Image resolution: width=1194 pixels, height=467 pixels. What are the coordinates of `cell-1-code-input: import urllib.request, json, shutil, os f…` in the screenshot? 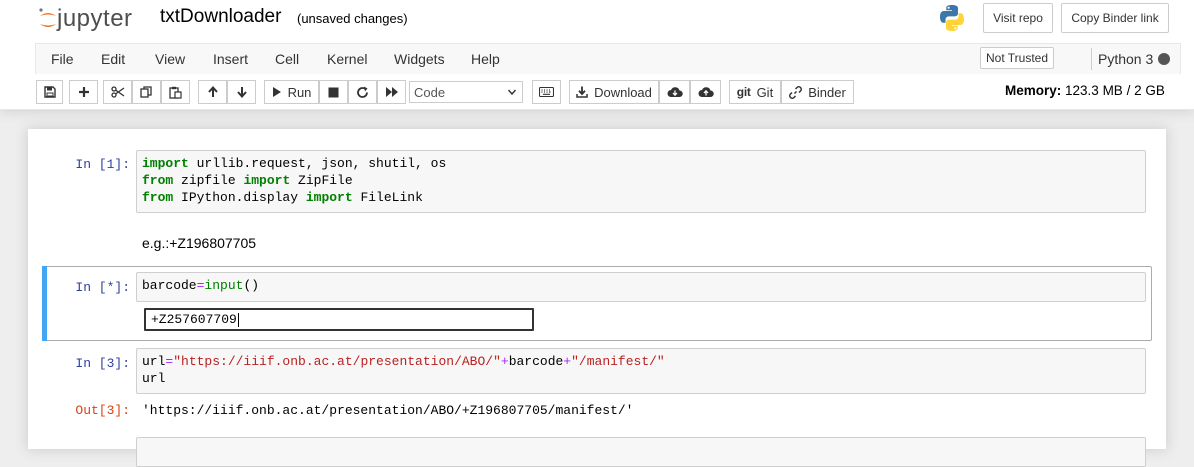 It's located at (641, 181).